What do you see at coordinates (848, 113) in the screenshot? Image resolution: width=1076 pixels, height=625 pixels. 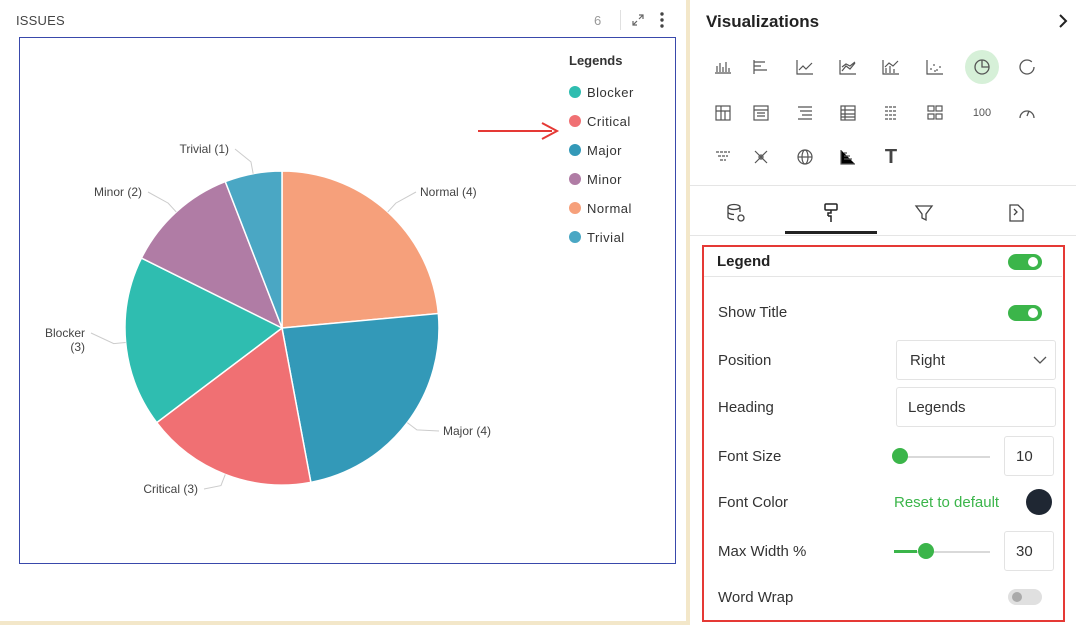 I see `grid-icon` at bounding box center [848, 113].